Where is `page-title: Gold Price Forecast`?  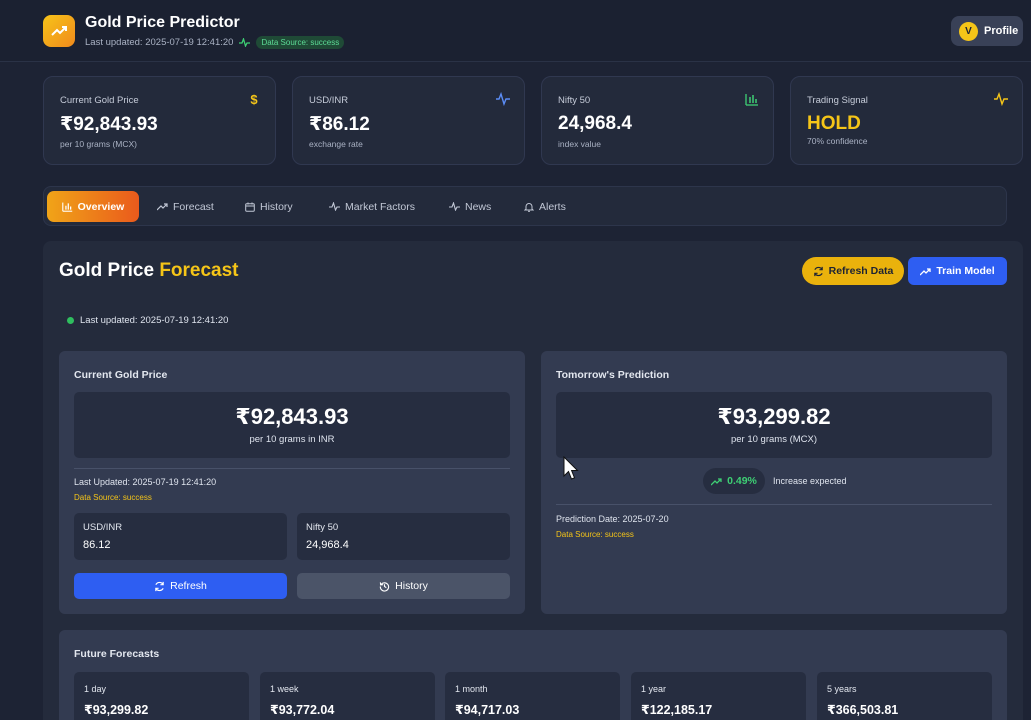
page-title: Gold Price Forecast is located at coordinates (149, 271).